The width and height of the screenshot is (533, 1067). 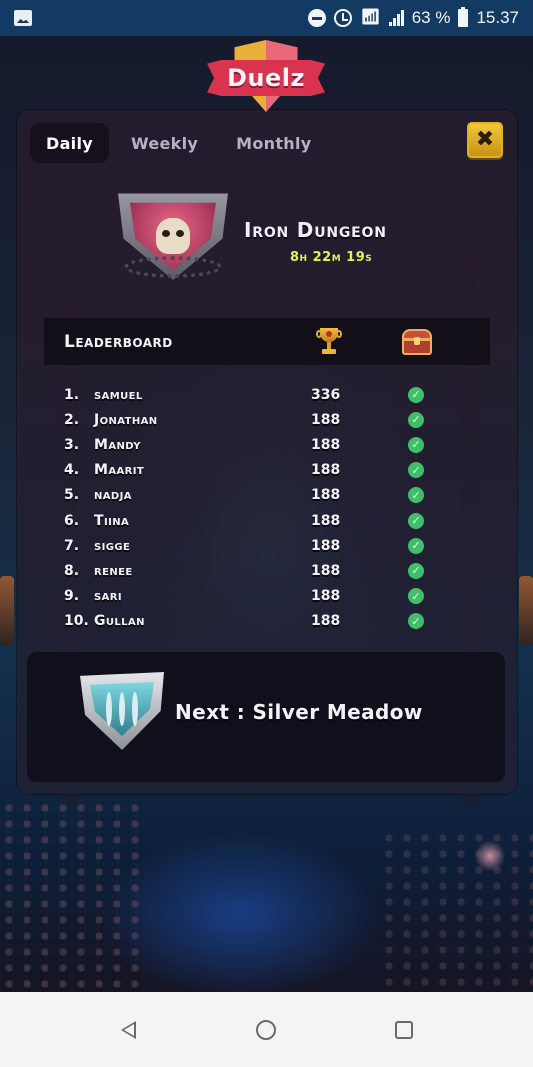 I want to click on status-right: 📶︎ 63 % 15.37, so click(x=413, y=17).